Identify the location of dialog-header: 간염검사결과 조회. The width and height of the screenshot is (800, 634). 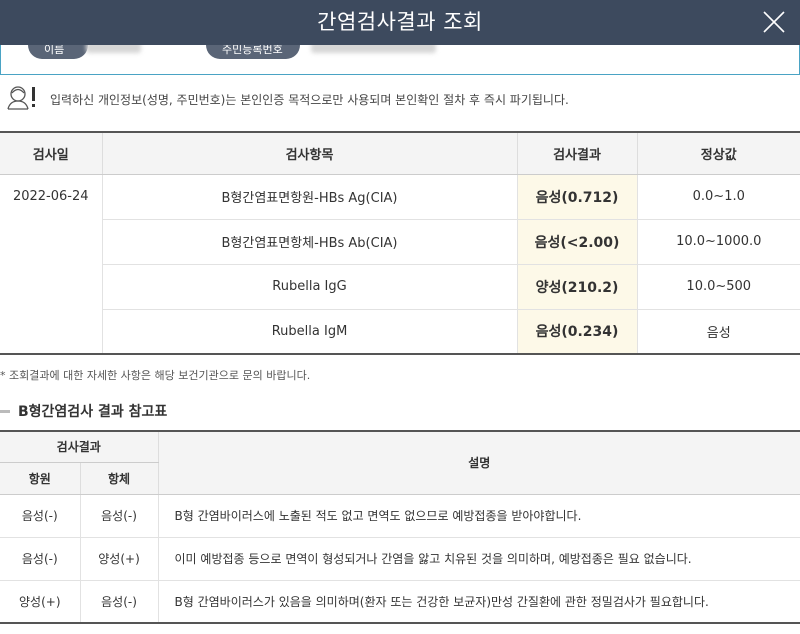
(400, 22).